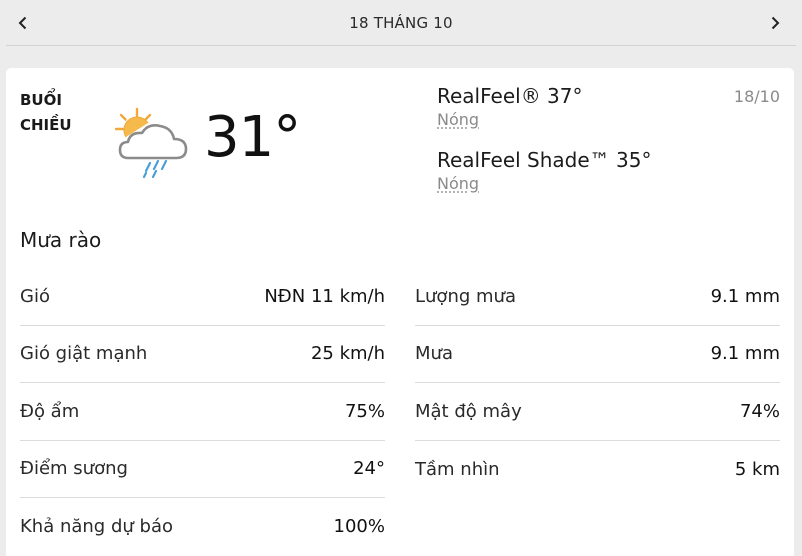  Describe the element at coordinates (55, 113) in the screenshot. I see `day-period-label: BUỔI CHIỀU` at that location.